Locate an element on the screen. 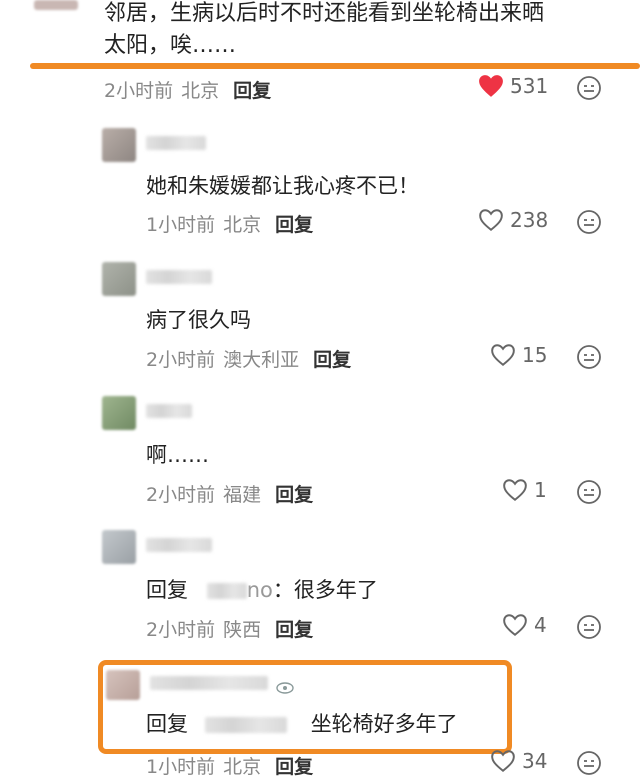 The width and height of the screenshot is (640, 780). like-count: 1 is located at coordinates (540, 490).